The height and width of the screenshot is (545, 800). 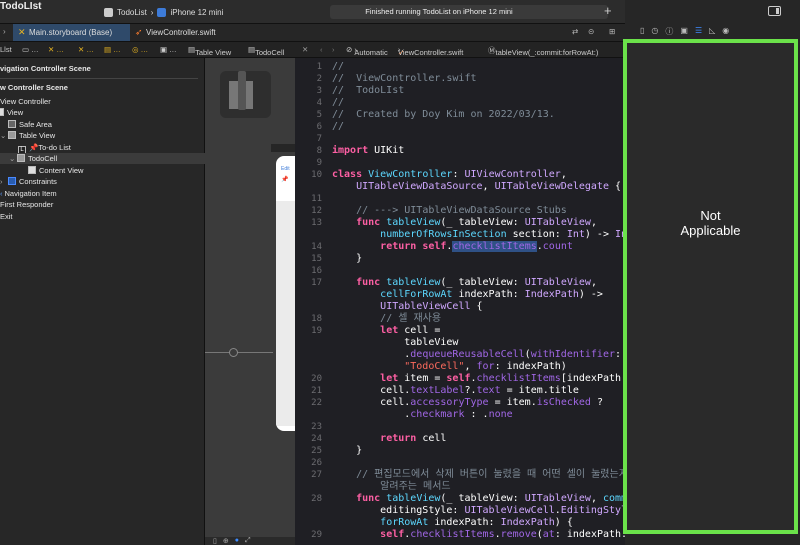 What do you see at coordinates (30, 193) in the screenshot?
I see `outline-label: Navigation Item` at bounding box center [30, 193].